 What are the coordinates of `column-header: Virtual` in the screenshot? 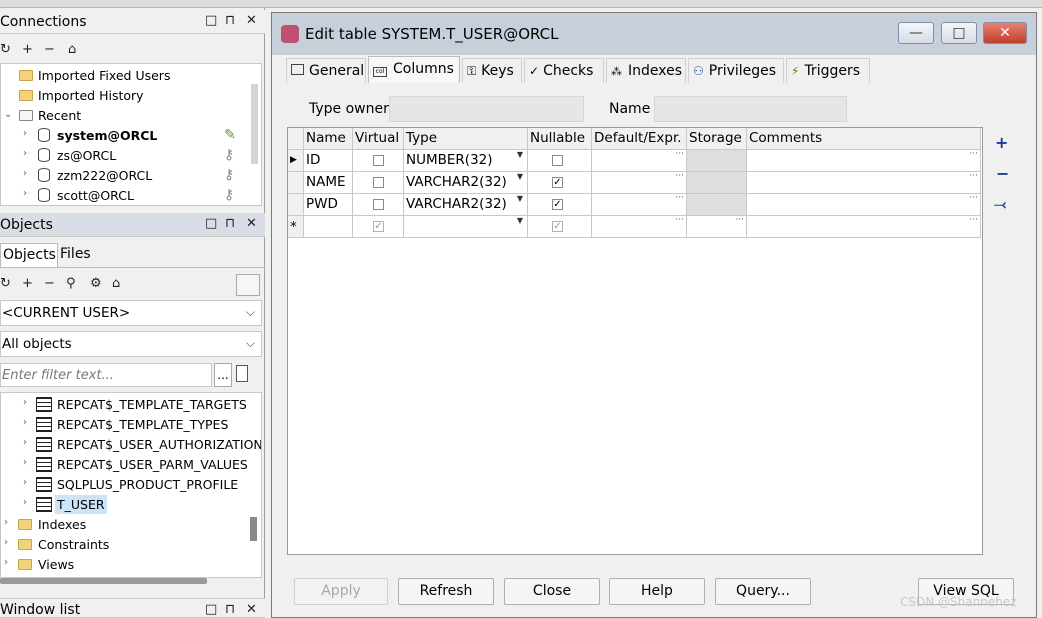 It's located at (378, 139).